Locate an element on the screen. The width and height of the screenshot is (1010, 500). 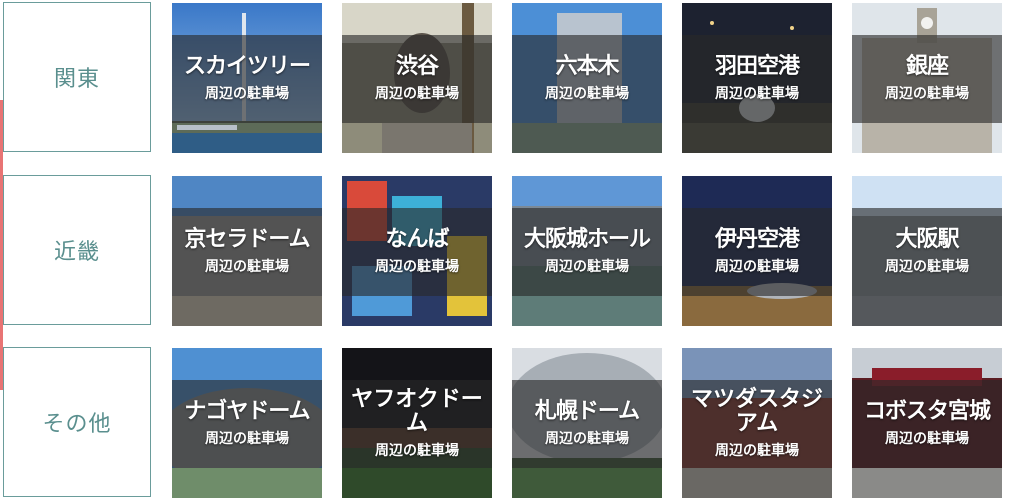
region-label-other: その他 is located at coordinates (77, 422).